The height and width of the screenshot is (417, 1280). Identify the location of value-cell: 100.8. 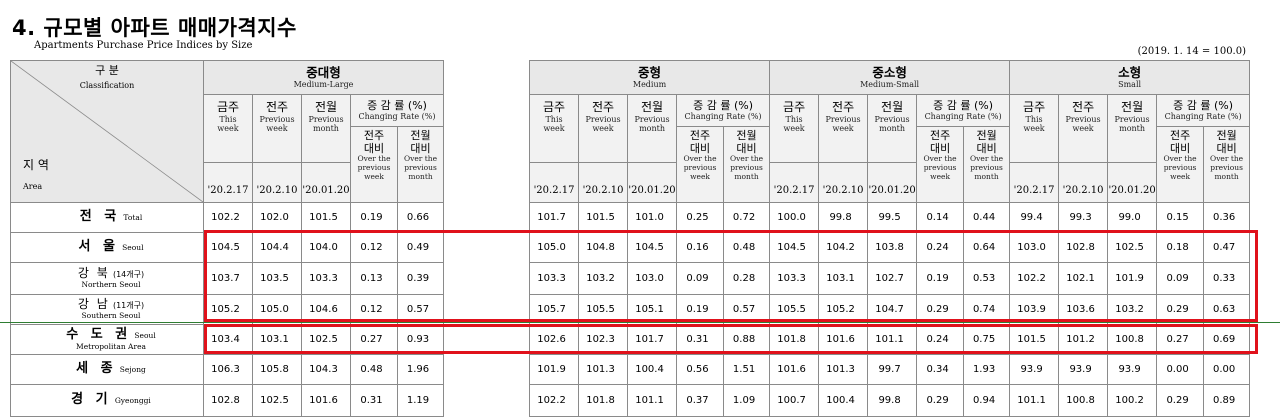
(1083, 400).